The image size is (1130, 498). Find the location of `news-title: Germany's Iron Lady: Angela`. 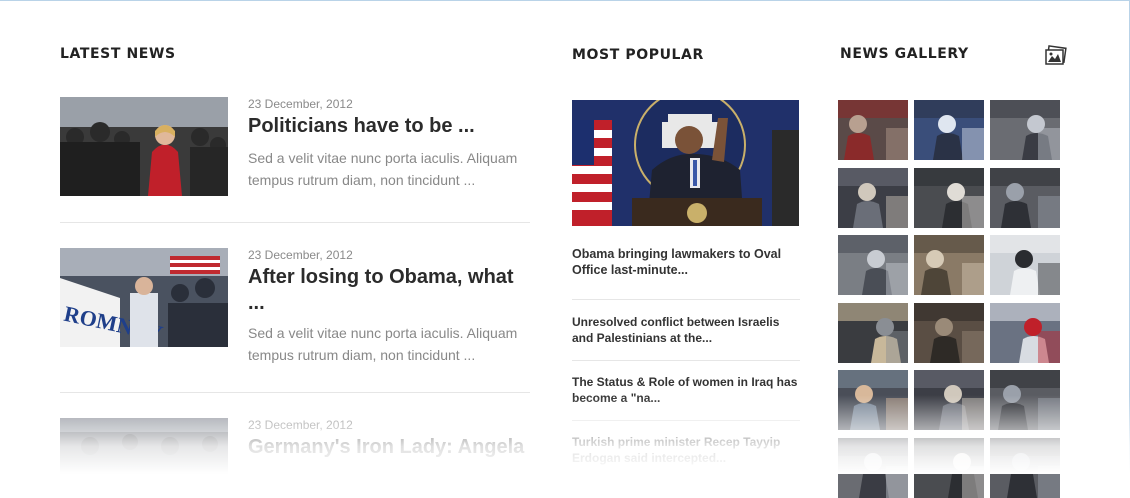

news-title: Germany's Iron Lady: Angela is located at coordinates (390, 447).